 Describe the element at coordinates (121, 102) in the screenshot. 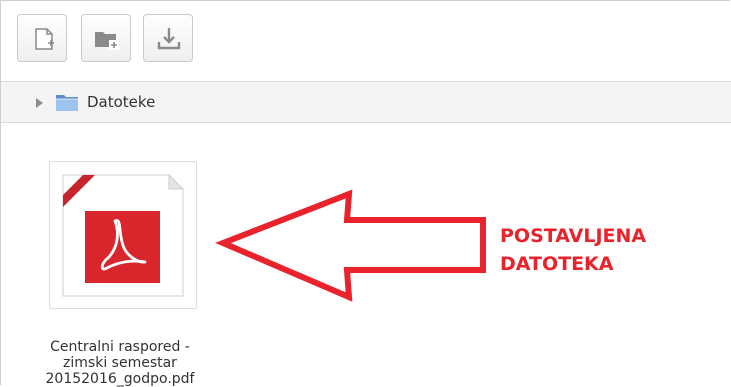

I see `folder-label-datoteke: Datoteke` at that location.